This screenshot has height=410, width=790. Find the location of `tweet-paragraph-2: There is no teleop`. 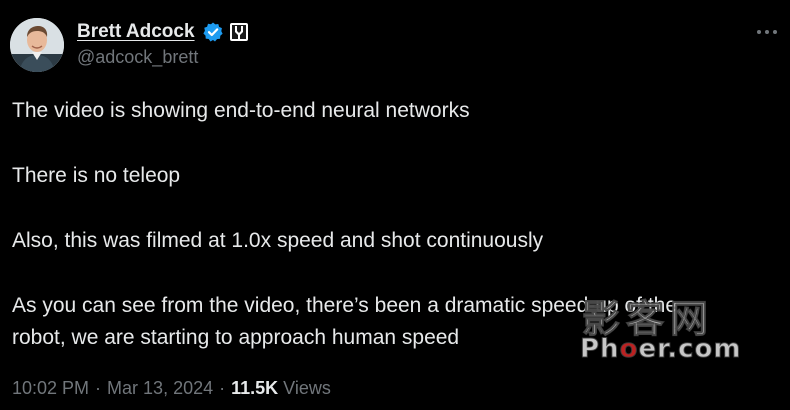

tweet-paragraph-2: There is no teleop is located at coordinates (96, 175).